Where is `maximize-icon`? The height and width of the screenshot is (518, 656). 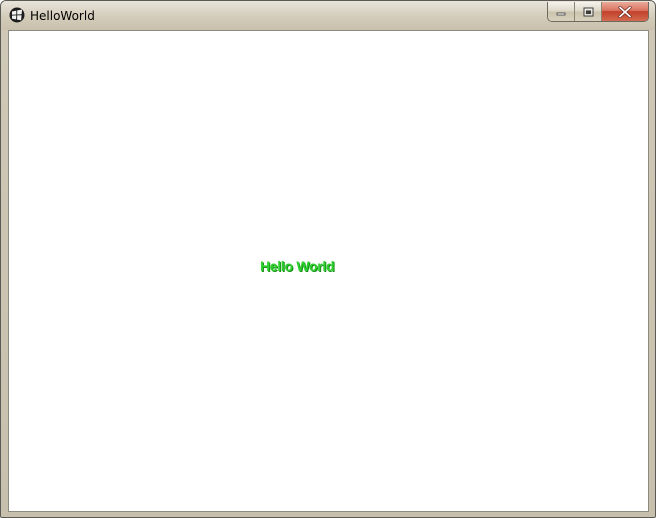
maximize-icon is located at coordinates (588, 11).